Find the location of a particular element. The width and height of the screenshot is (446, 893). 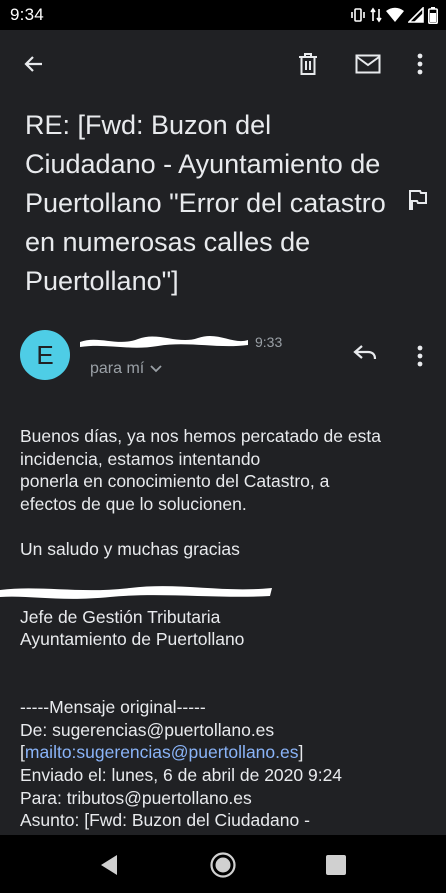

wifi-icon is located at coordinates (395, 15).